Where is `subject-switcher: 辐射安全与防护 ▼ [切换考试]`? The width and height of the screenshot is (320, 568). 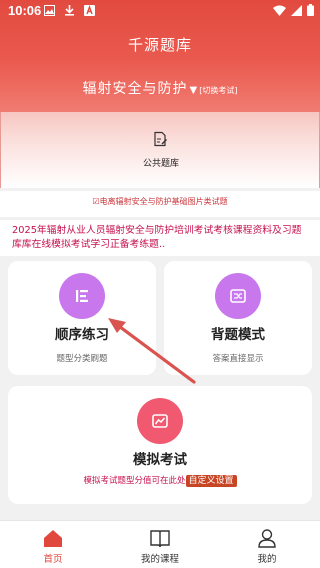
subject-switcher: 辐射安全与防护 ▼ [切换考试] is located at coordinates (160, 88).